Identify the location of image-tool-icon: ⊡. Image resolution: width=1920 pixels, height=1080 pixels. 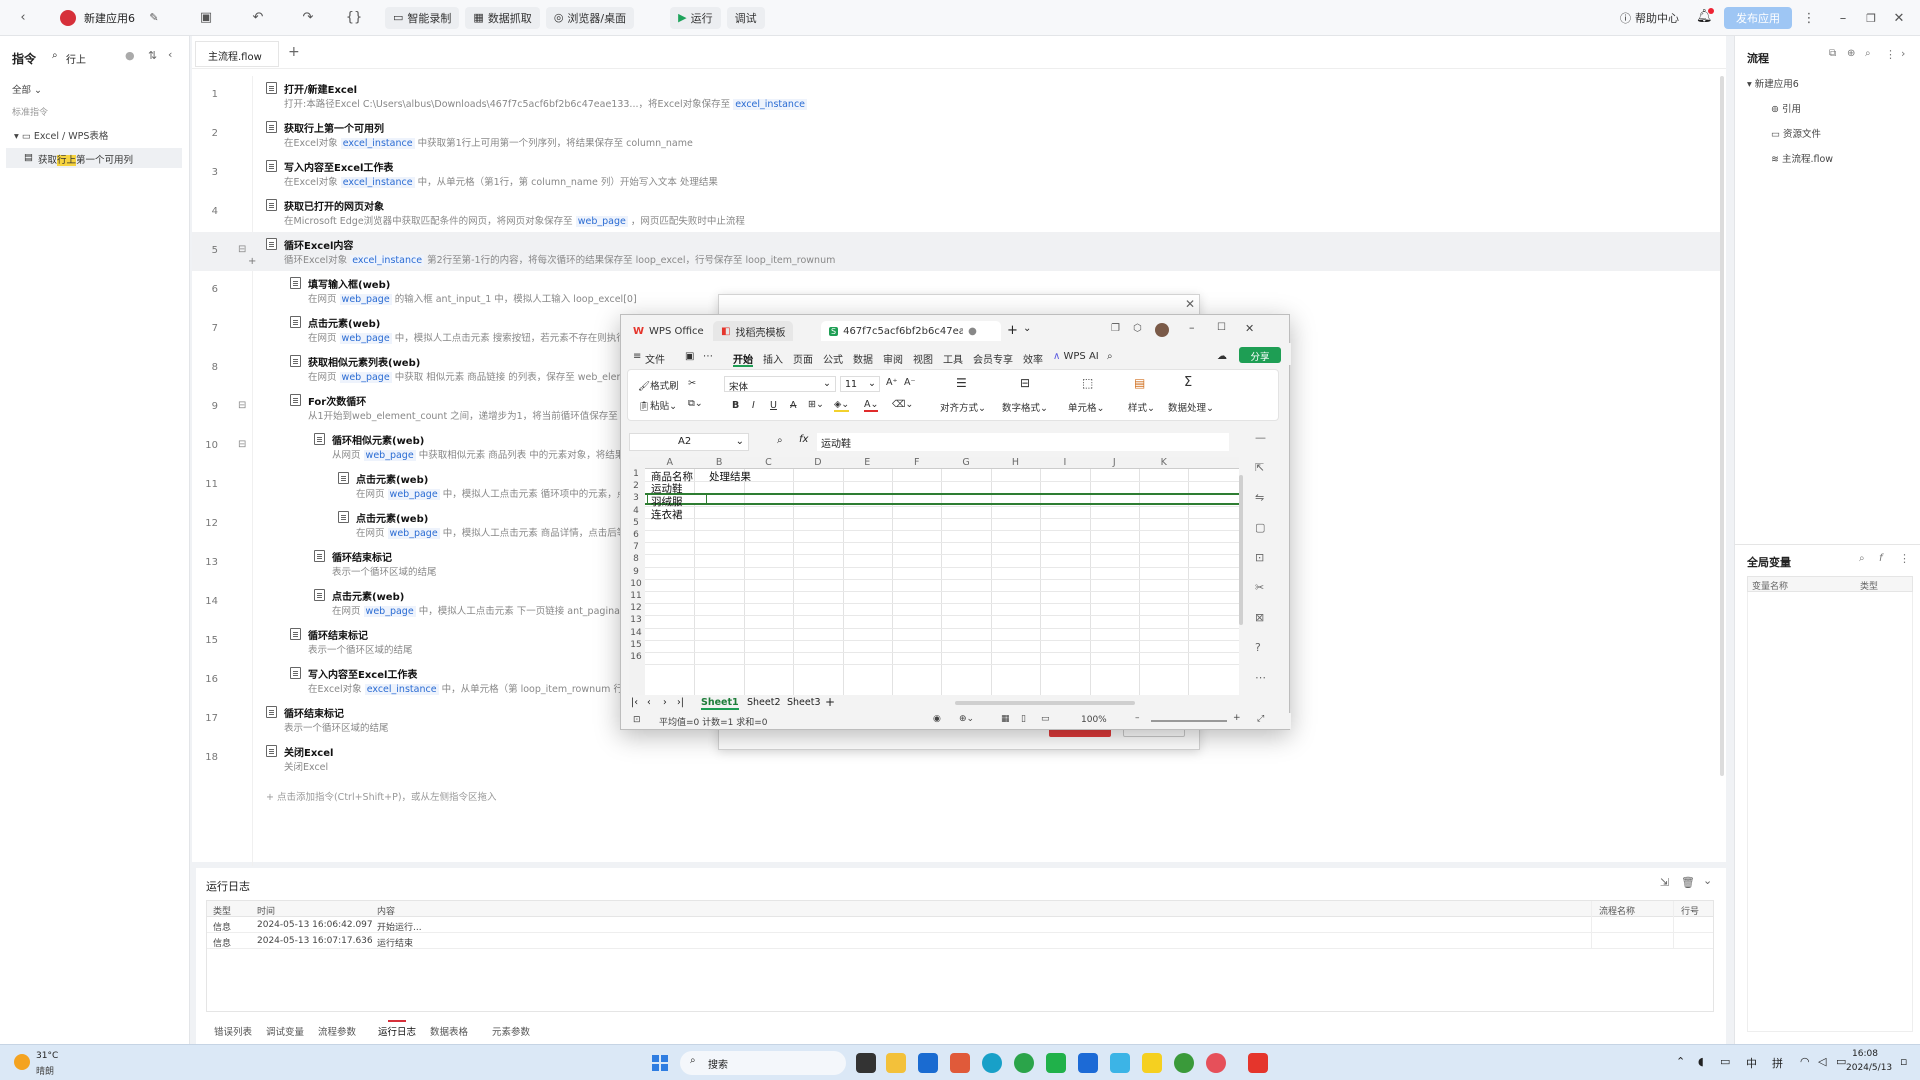
(1259, 557).